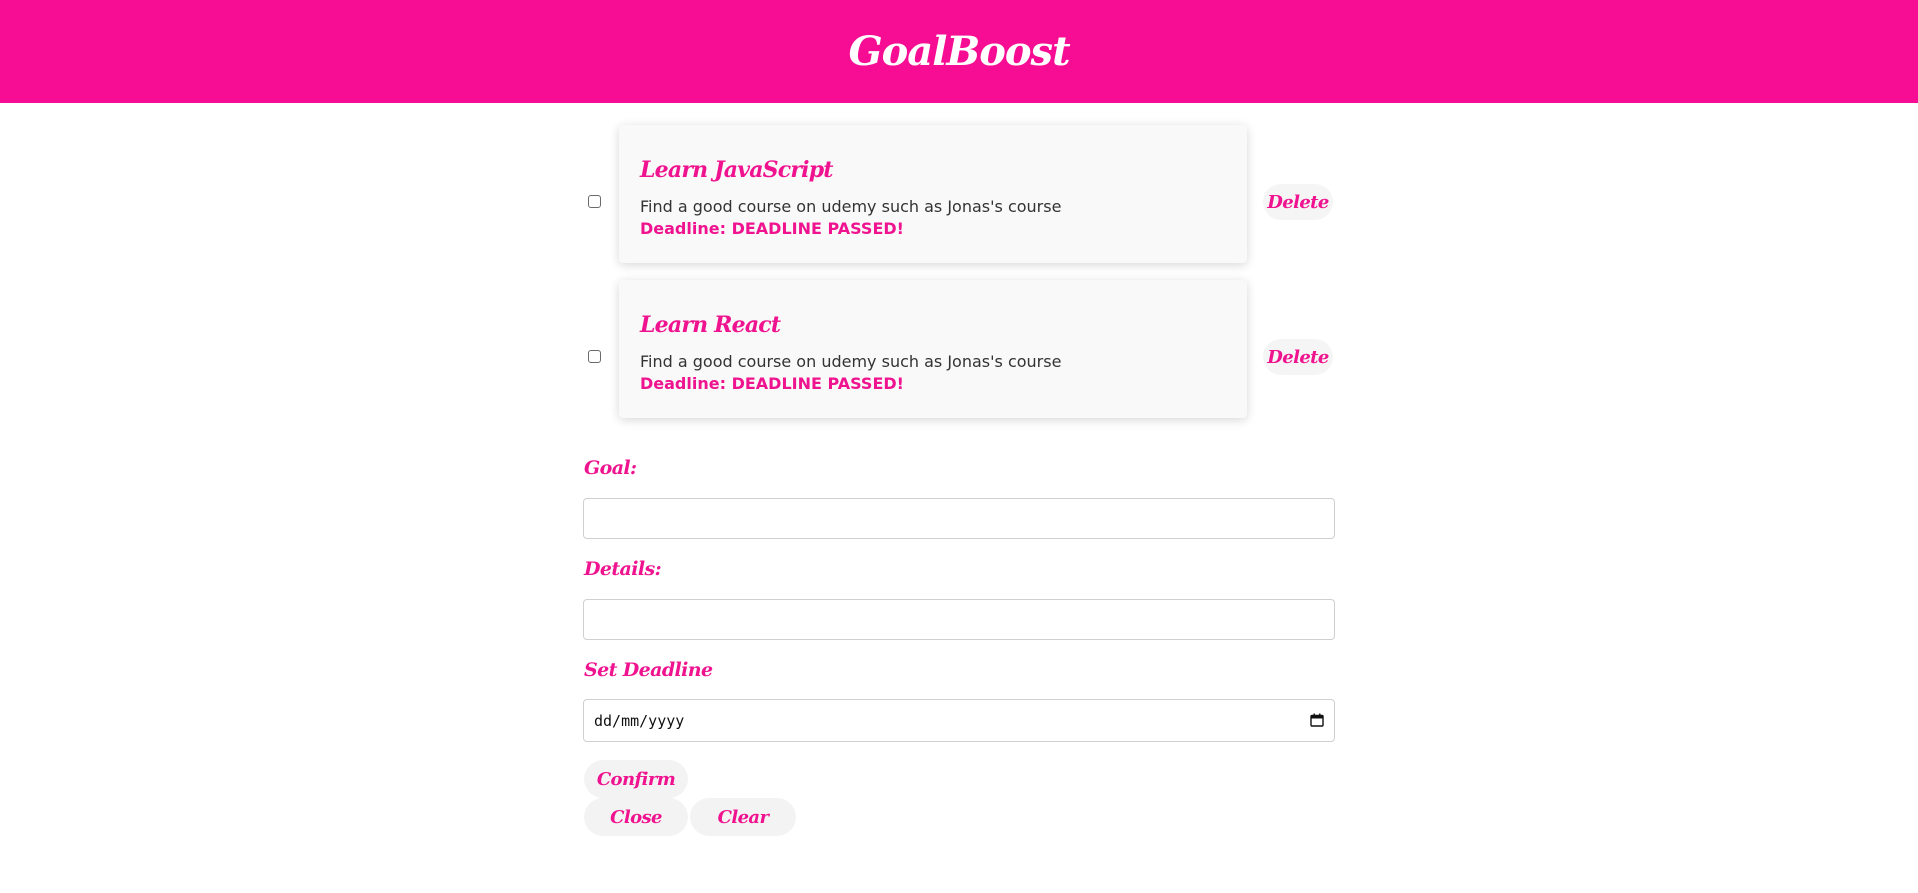 This screenshot has width=1918, height=893. What do you see at coordinates (636, 817) in the screenshot?
I see `close-button: Close` at bounding box center [636, 817].